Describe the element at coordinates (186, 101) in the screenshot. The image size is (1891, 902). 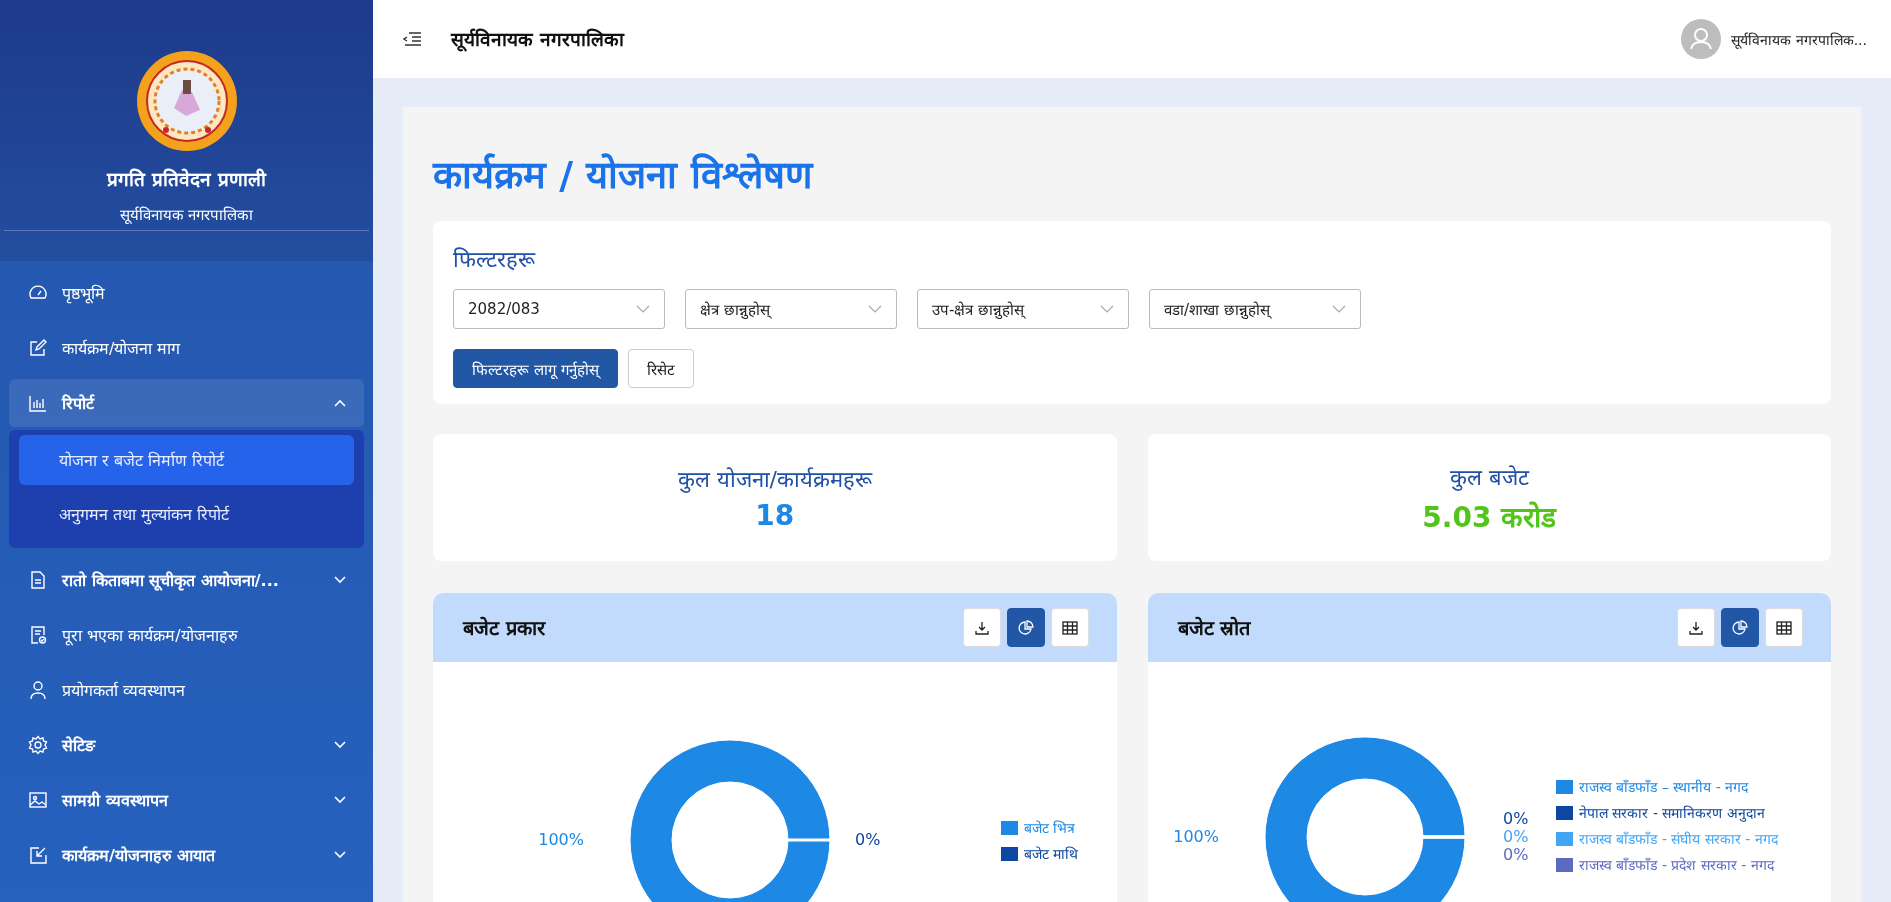
I see `municipality-emblem-icon` at that location.